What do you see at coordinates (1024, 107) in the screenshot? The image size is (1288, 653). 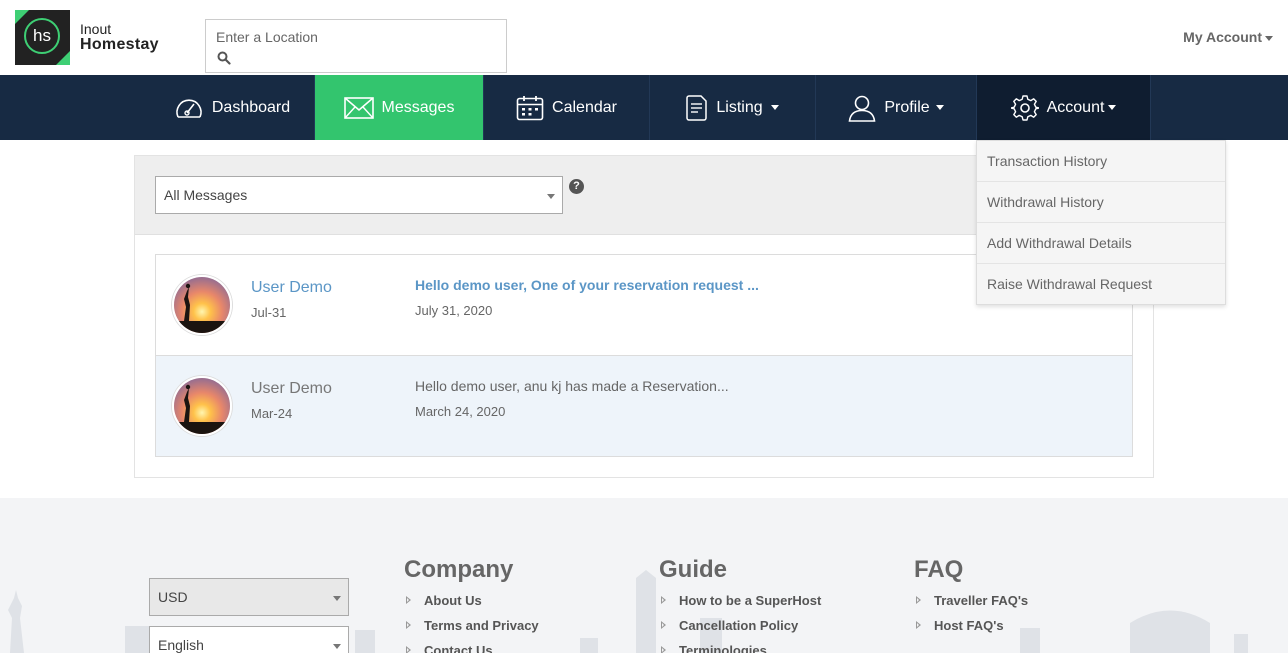 I see `gear-icon` at bounding box center [1024, 107].